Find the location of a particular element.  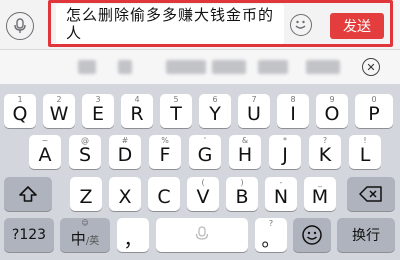

key-b: ) B is located at coordinates (242, 194).